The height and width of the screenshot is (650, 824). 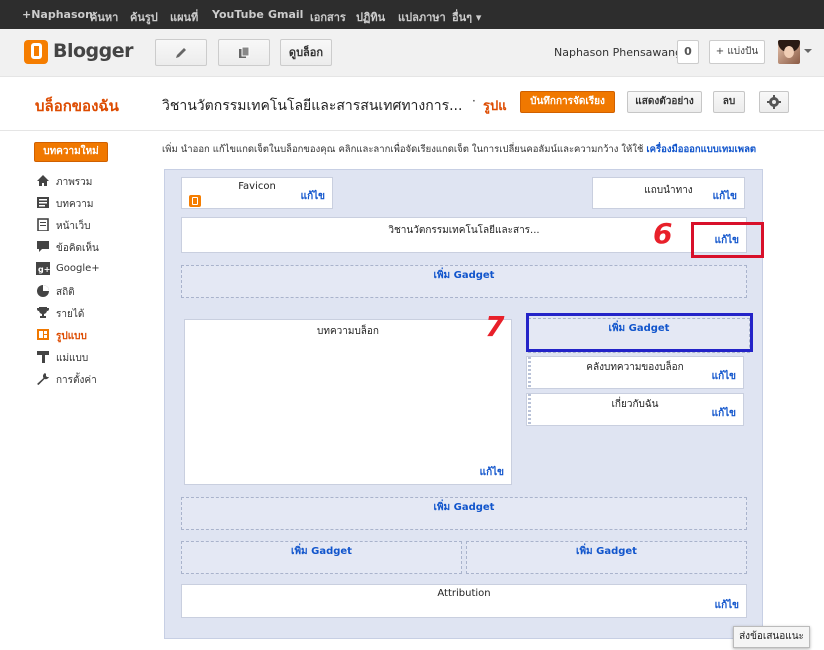 What do you see at coordinates (184, 17) in the screenshot?
I see `google-bar-maps-link: แผนที่` at bounding box center [184, 17].